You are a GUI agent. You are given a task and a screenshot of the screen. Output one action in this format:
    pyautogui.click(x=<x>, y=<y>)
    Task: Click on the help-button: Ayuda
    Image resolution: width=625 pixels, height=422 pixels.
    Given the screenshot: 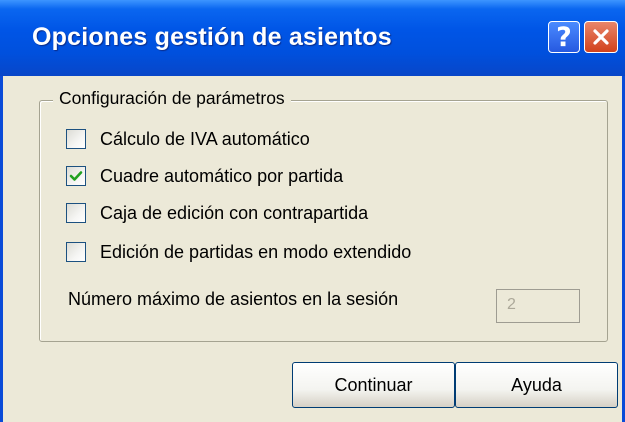 What is the action you would take?
    pyautogui.click(x=536, y=385)
    